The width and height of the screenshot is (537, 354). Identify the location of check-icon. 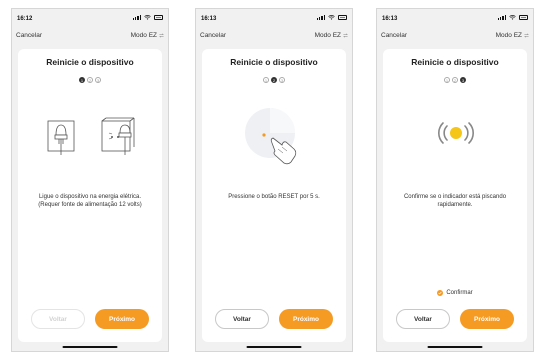
(440, 293).